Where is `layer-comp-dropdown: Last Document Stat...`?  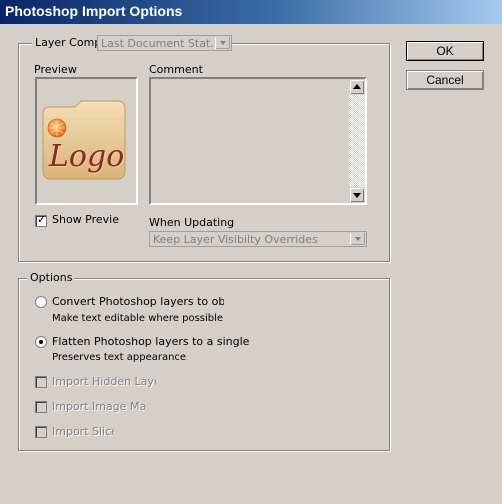 layer-comp-dropdown: Last Document Stat... is located at coordinates (164, 43).